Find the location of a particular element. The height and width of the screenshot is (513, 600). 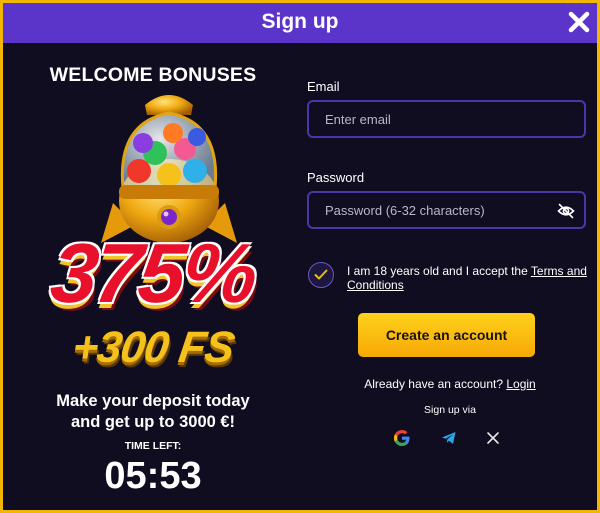

terms-statement: I am 18 years old and I accept the is located at coordinates (439, 271).